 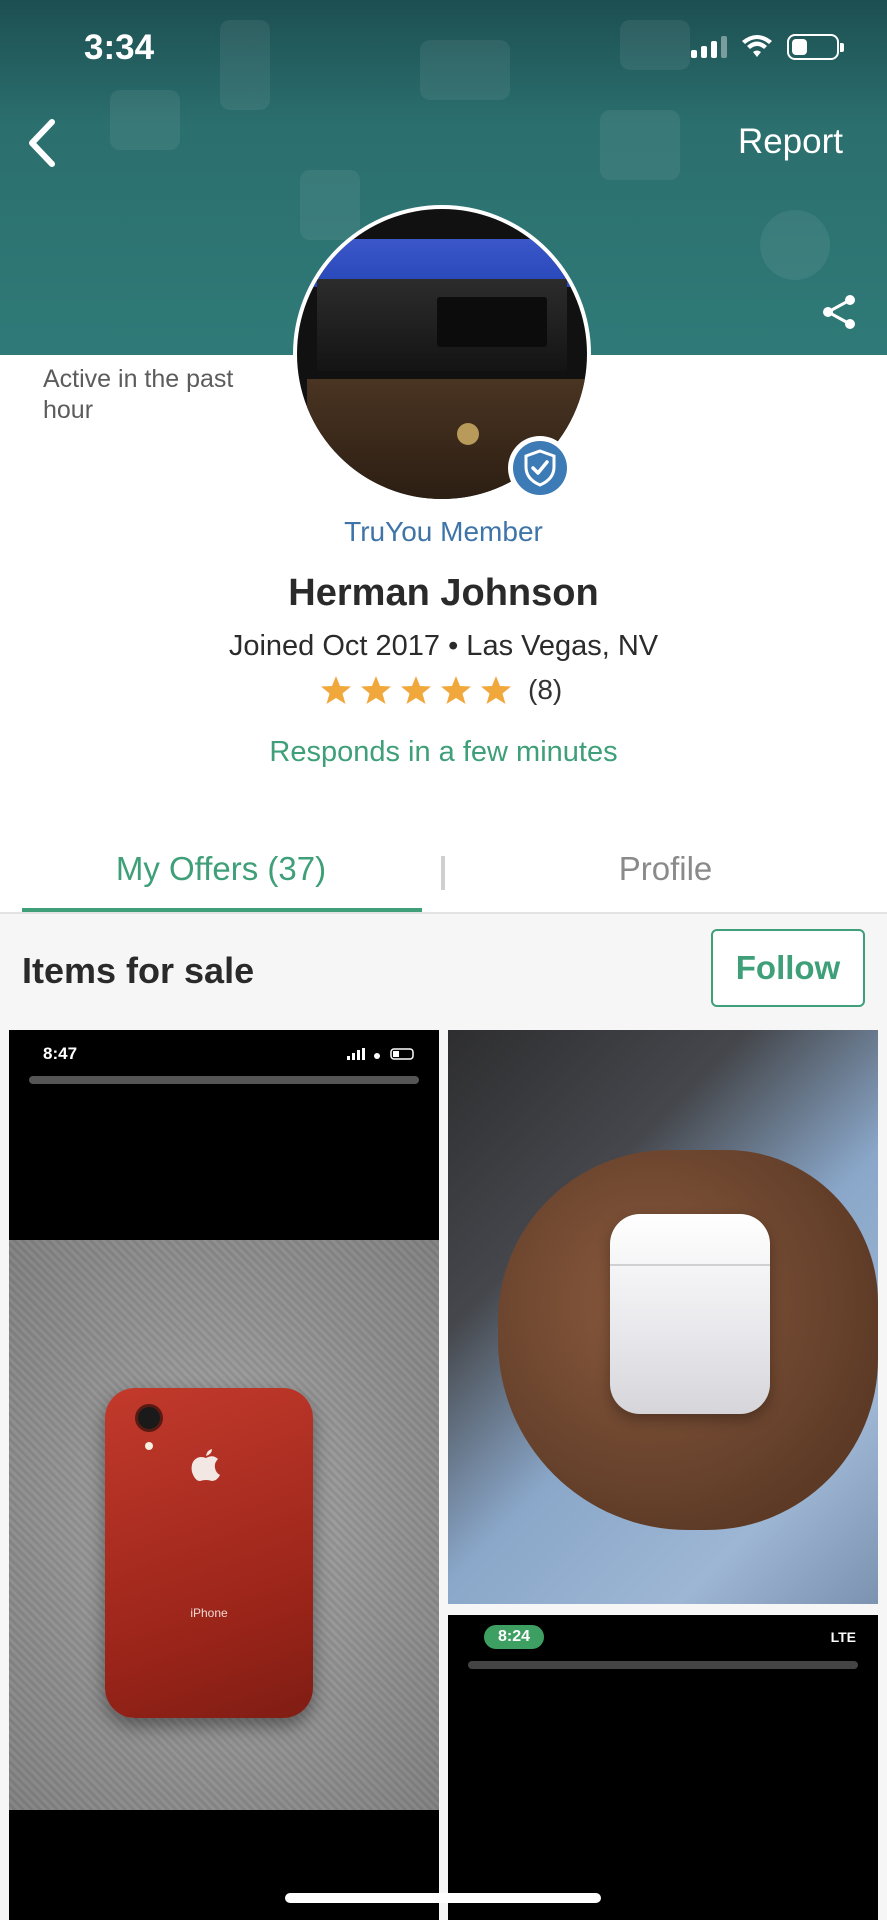 I want to click on status-icons, so click(x=767, y=47).